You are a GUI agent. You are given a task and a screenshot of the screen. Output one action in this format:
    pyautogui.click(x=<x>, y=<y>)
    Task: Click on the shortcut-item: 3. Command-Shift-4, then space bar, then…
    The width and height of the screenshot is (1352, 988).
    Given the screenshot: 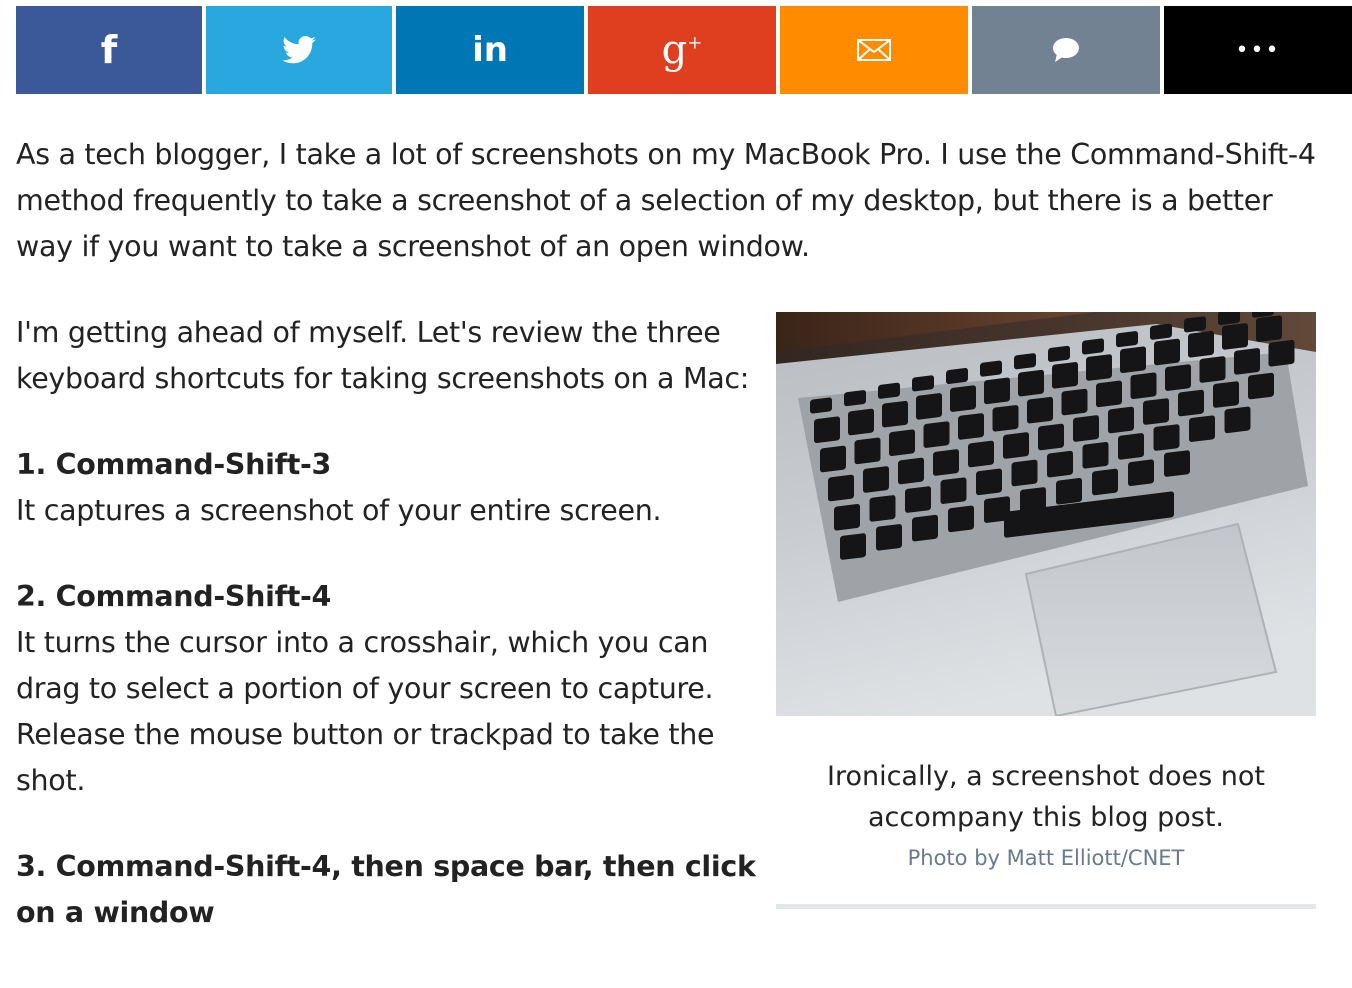 What is the action you would take?
    pyautogui.click(x=386, y=890)
    